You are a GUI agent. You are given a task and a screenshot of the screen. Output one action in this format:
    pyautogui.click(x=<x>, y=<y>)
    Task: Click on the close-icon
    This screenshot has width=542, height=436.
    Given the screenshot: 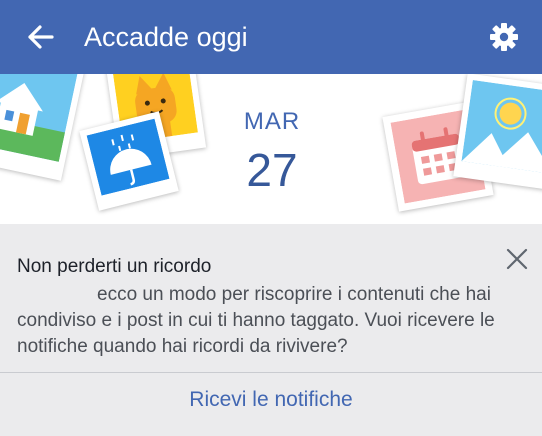 What is the action you would take?
    pyautogui.click(x=517, y=259)
    